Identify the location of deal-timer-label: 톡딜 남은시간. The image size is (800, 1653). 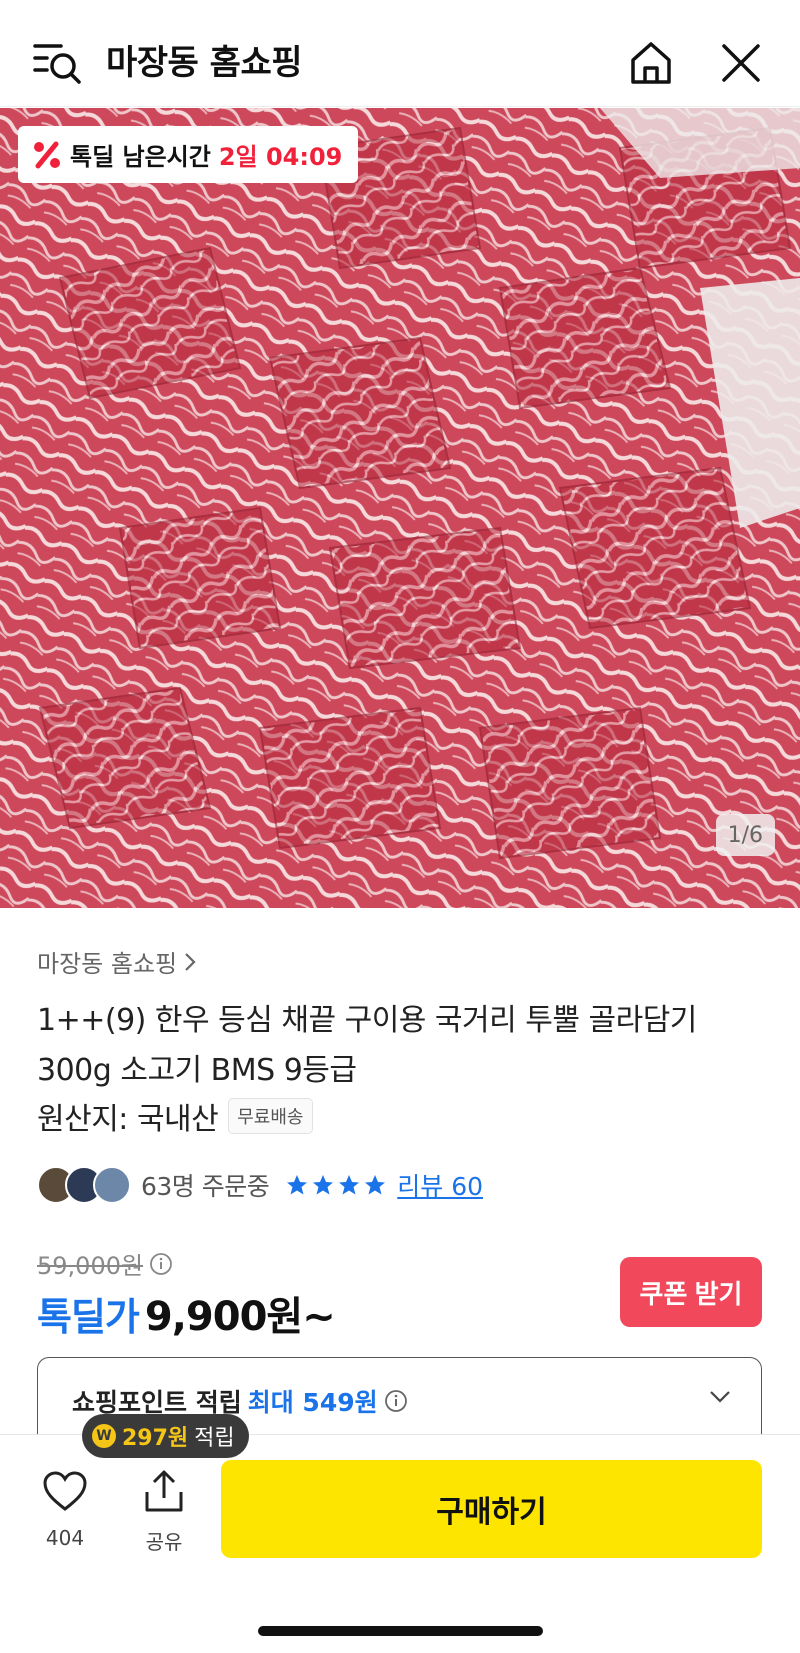
(140, 157).